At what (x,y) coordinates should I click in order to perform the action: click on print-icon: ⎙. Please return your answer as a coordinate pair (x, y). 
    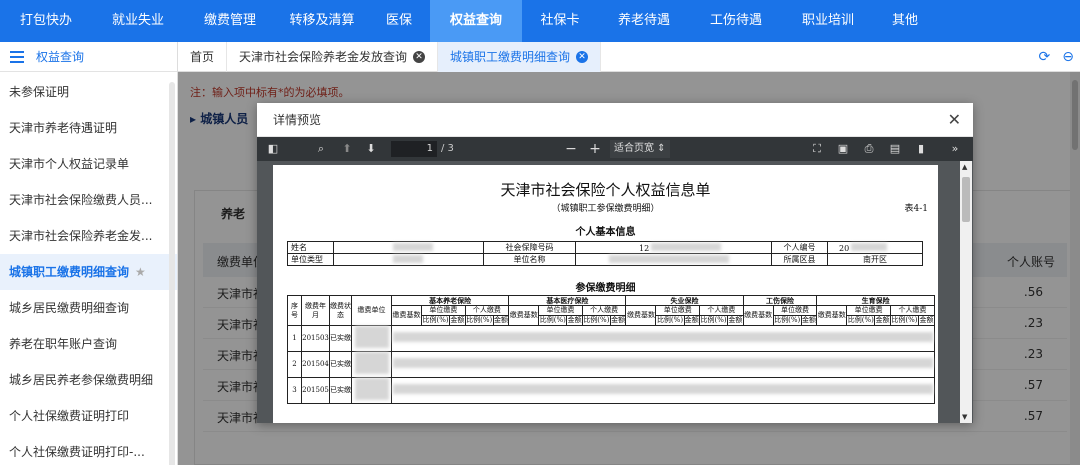
    Looking at the image, I should click on (869, 149).